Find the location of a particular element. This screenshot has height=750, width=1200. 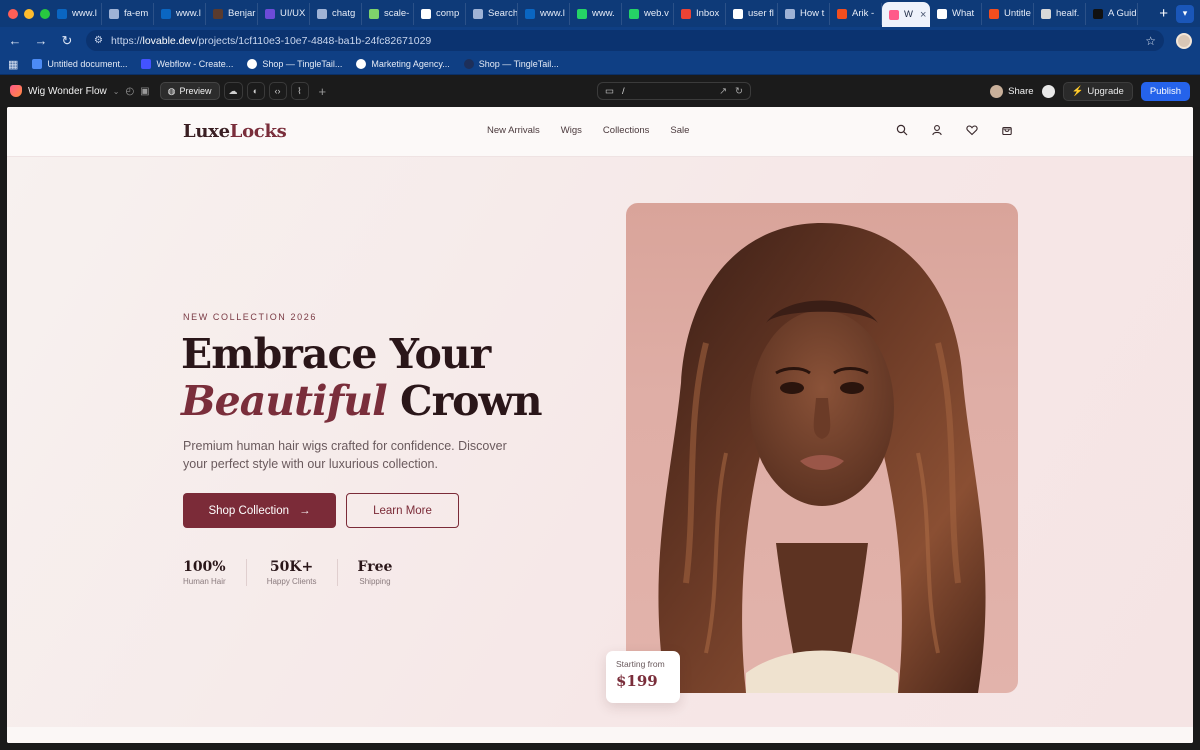

browser-tab: www. is located at coordinates (596, 13).